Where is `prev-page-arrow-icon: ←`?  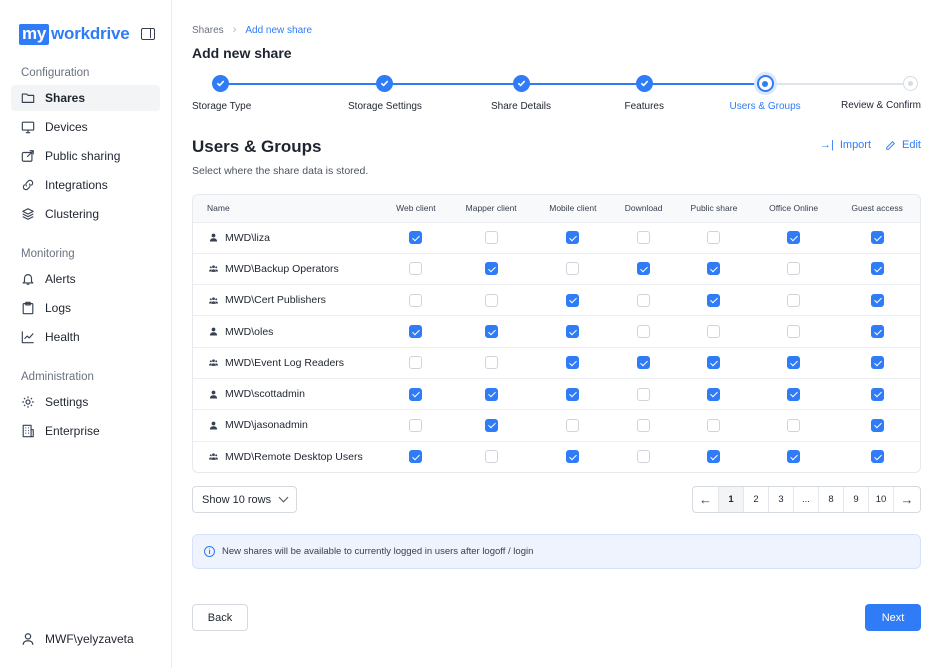 prev-page-arrow-icon: ← is located at coordinates (706, 500).